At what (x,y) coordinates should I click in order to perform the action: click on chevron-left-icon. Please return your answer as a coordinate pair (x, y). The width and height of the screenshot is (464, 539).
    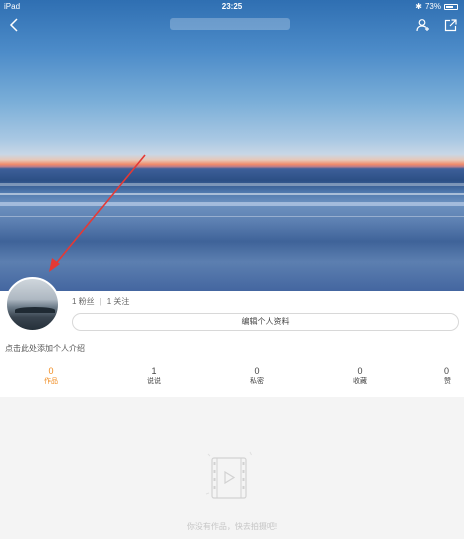
    Looking at the image, I should click on (13, 25).